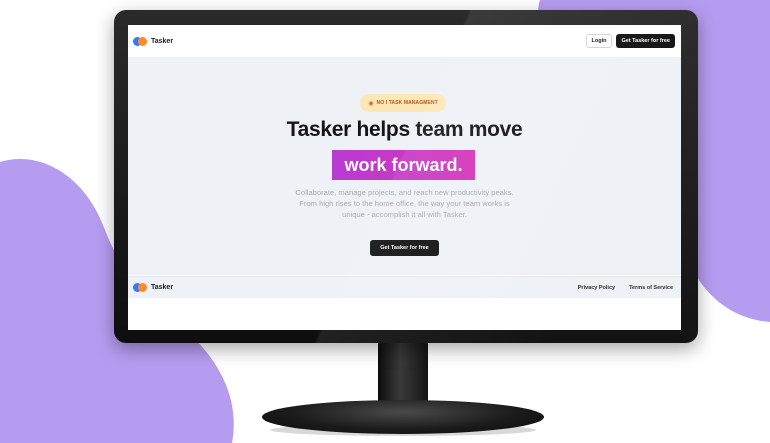 The height and width of the screenshot is (443, 770). I want to click on page-bottom-area, so click(404, 314).